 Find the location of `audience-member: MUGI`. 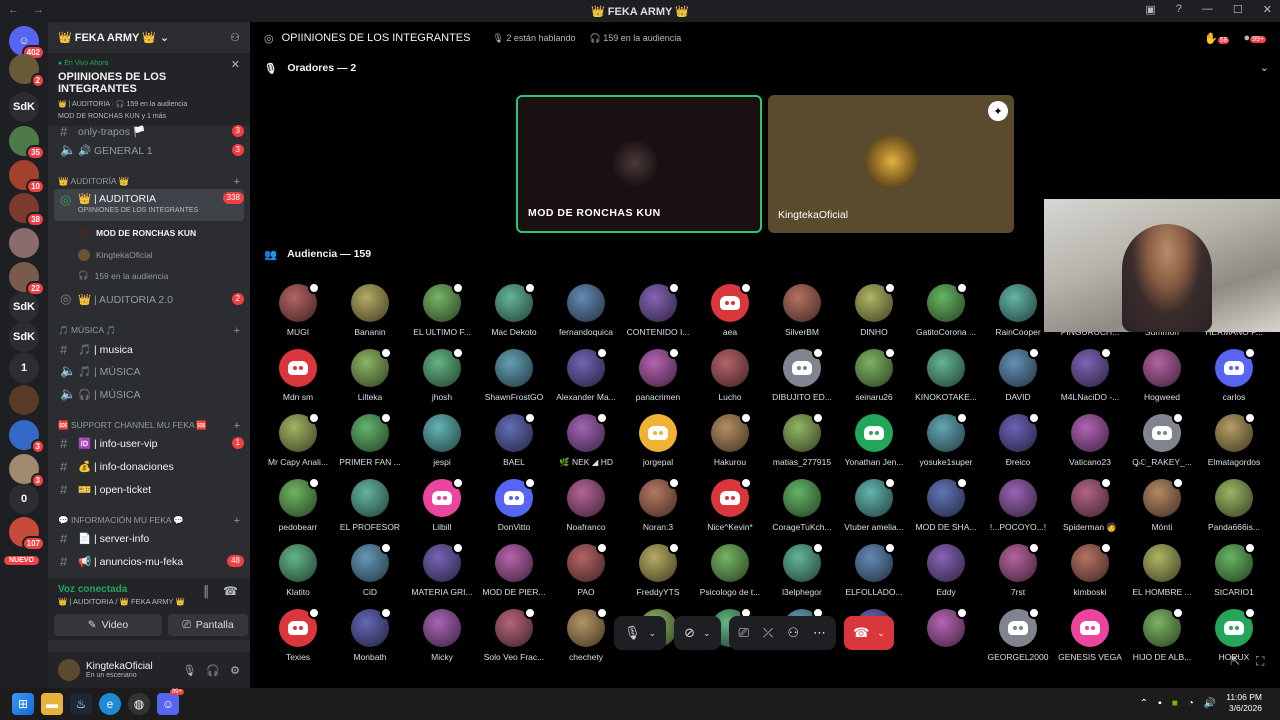

audience-member: MUGI is located at coordinates (298, 315).